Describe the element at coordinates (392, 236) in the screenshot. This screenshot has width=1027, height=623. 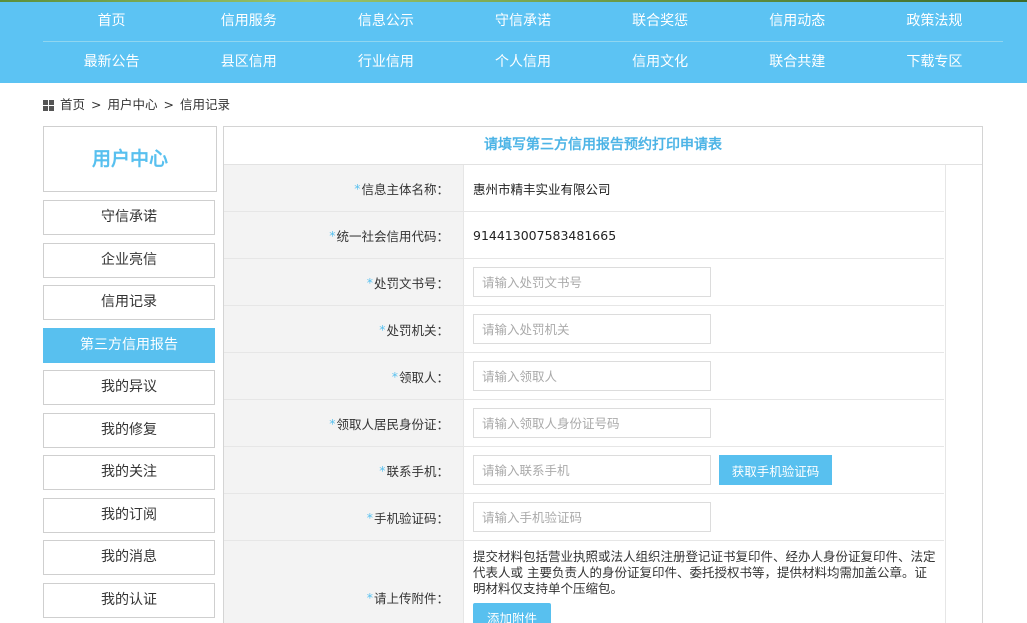
I see `credit-code-label: 统一社会信用代码：` at that location.